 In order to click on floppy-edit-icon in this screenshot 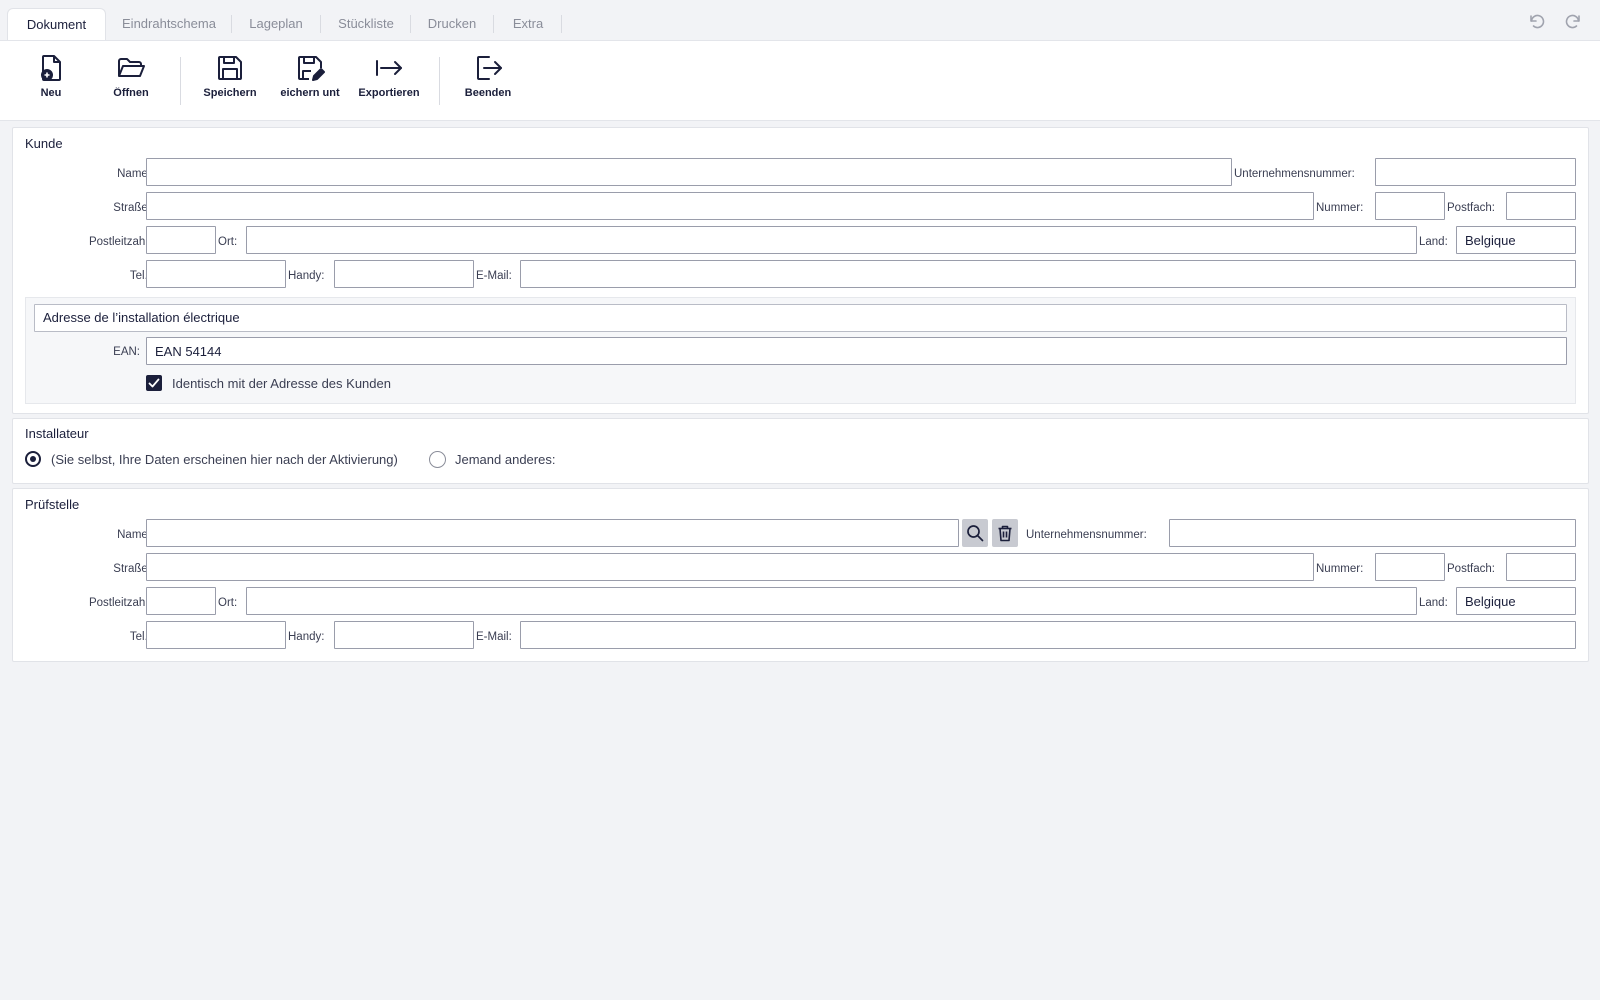, I will do `click(310, 68)`.